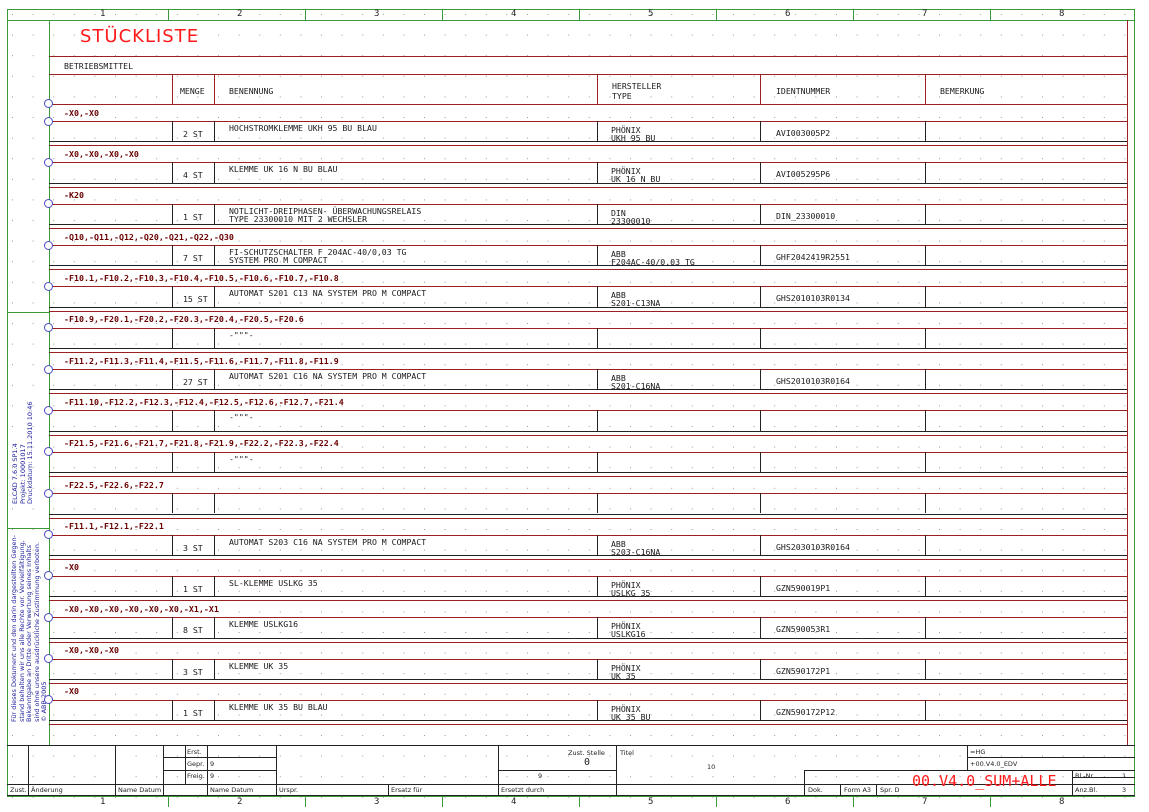  I want to click on cell-identnummer: GHS2030103R0164, so click(813, 546).